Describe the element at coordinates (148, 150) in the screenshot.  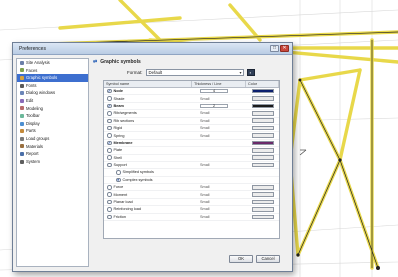
I see `symbol-cell: Plate` at that location.